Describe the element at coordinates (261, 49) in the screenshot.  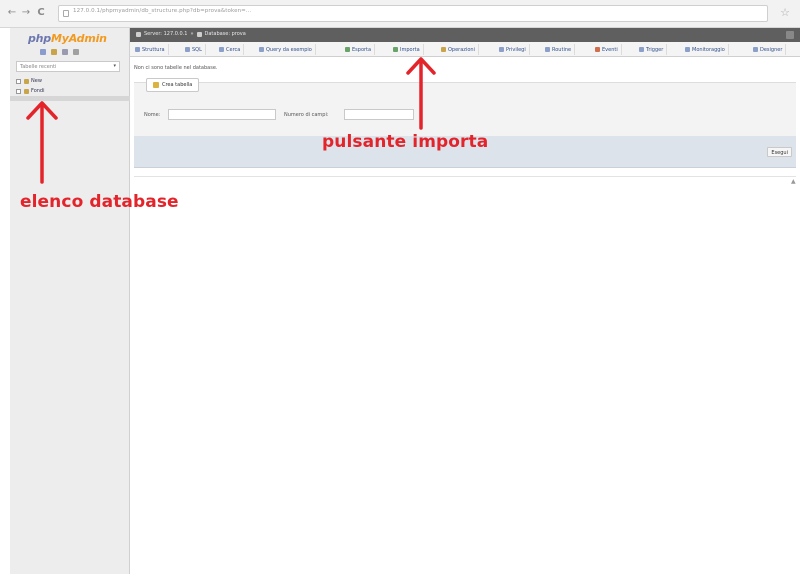
I see `query-icon` at that location.